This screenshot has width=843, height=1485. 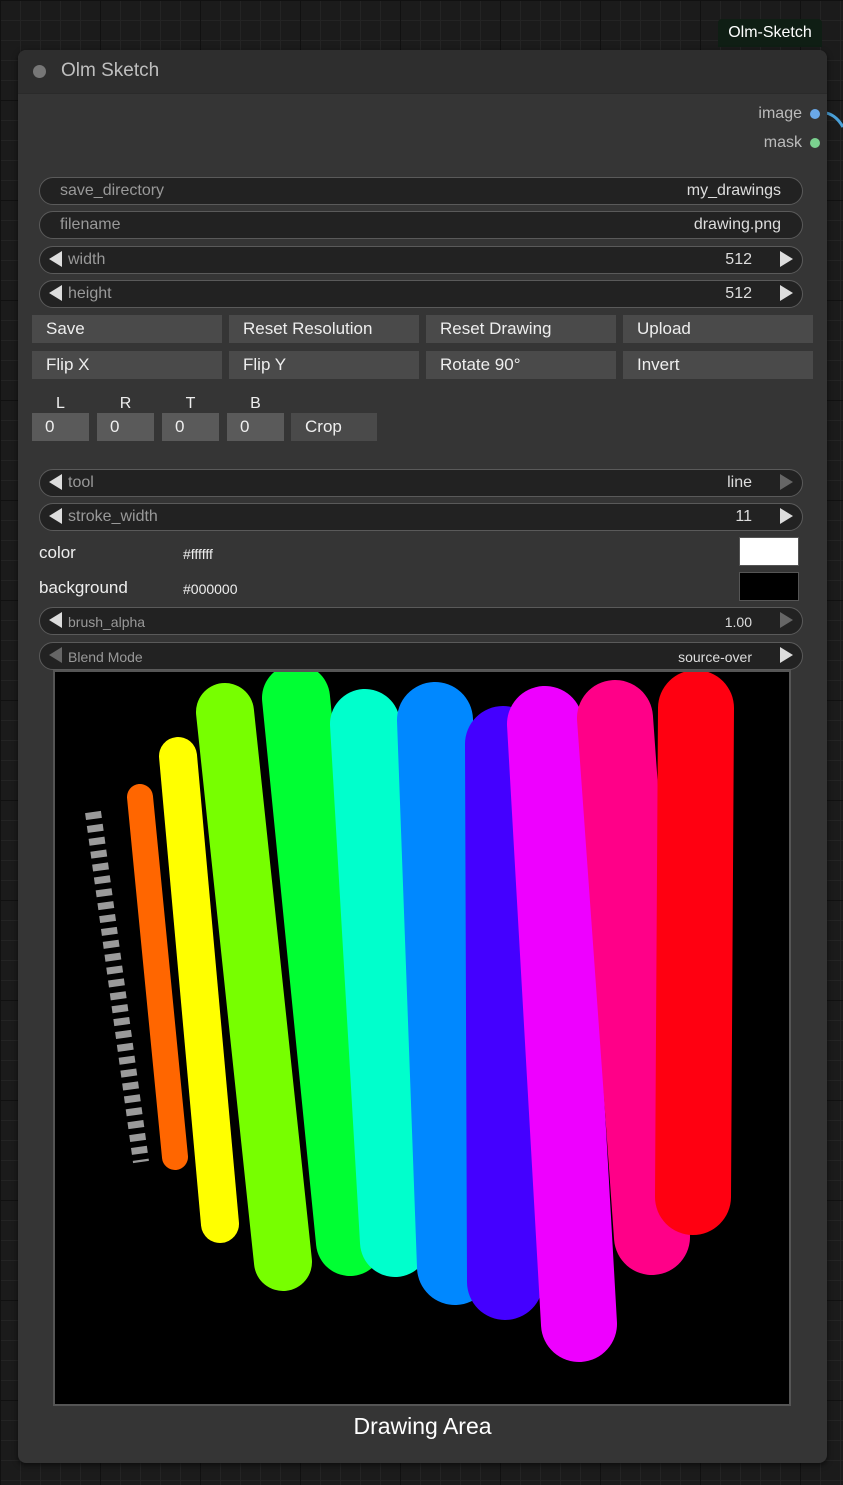 I want to click on upload-button: Upload, so click(x=718, y=329).